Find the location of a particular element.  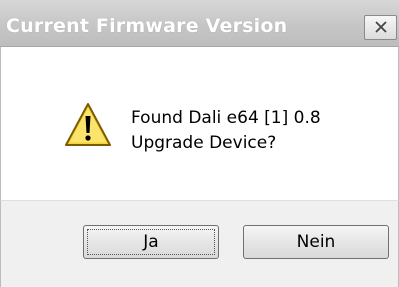

yes-button: Ja is located at coordinates (151, 242).